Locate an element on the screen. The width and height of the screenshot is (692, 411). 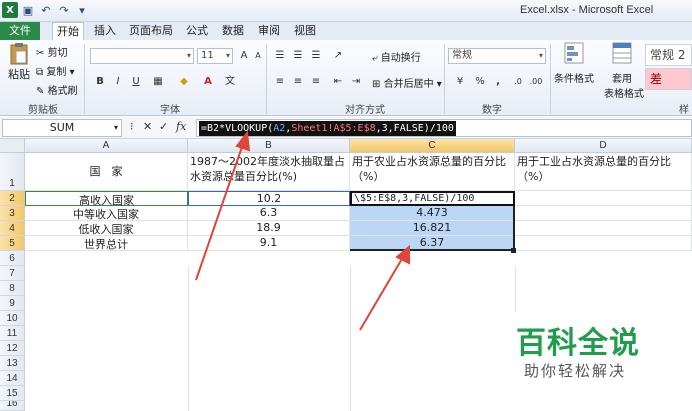
row-header: 12 is located at coordinates (12, 348).